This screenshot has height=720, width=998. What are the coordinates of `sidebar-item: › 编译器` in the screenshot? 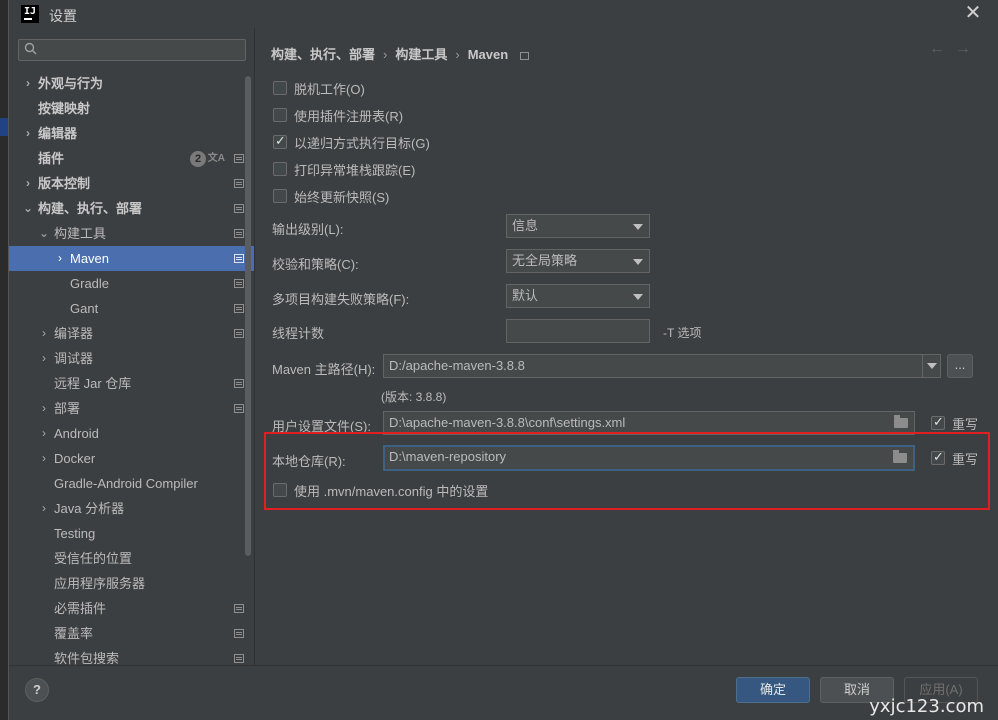 It's located at (131, 333).